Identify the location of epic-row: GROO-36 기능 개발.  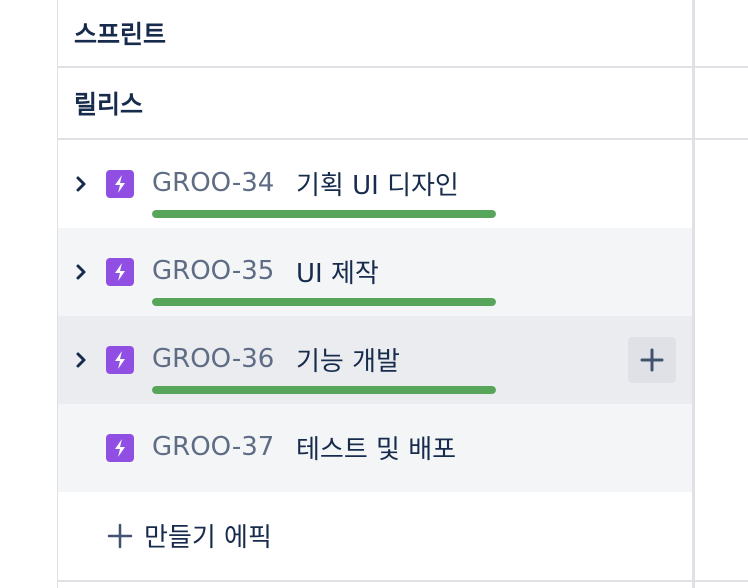
(375, 360).